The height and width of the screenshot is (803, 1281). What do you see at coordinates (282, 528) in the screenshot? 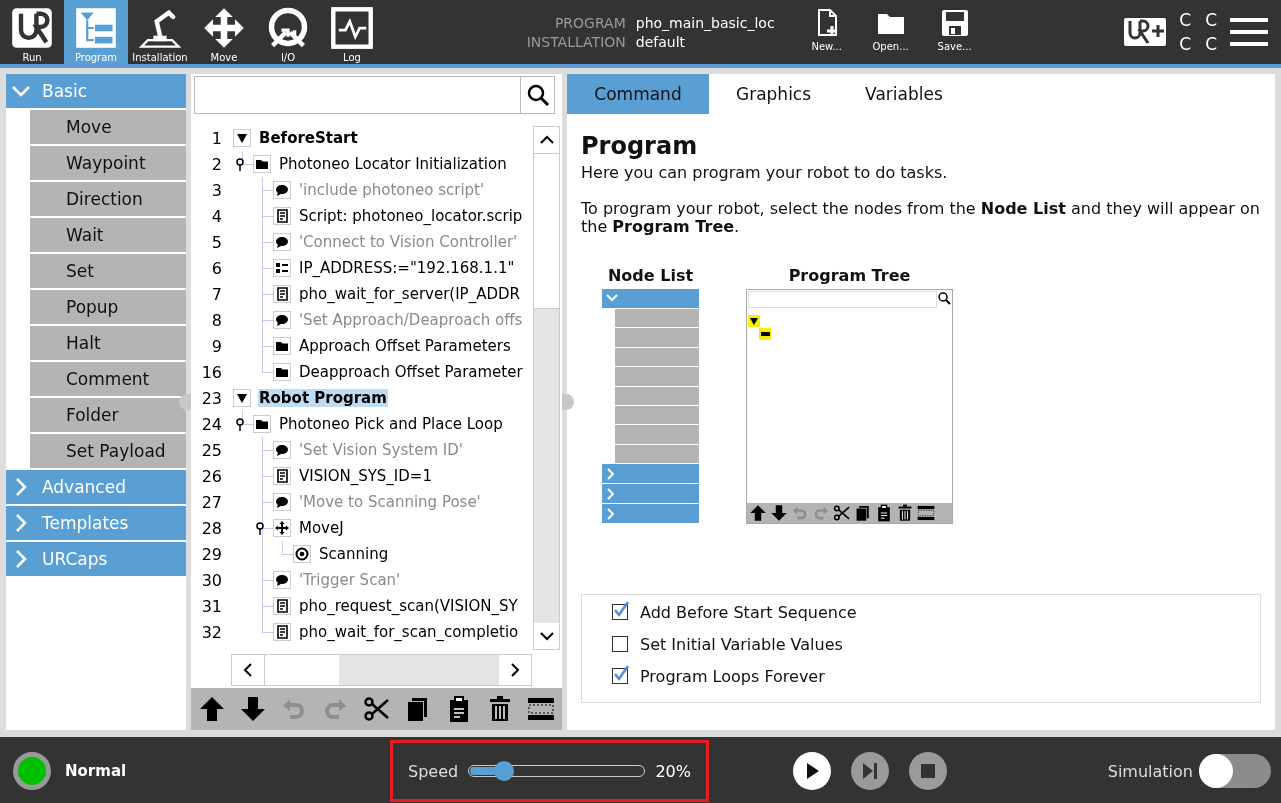
I see `move-icon` at bounding box center [282, 528].